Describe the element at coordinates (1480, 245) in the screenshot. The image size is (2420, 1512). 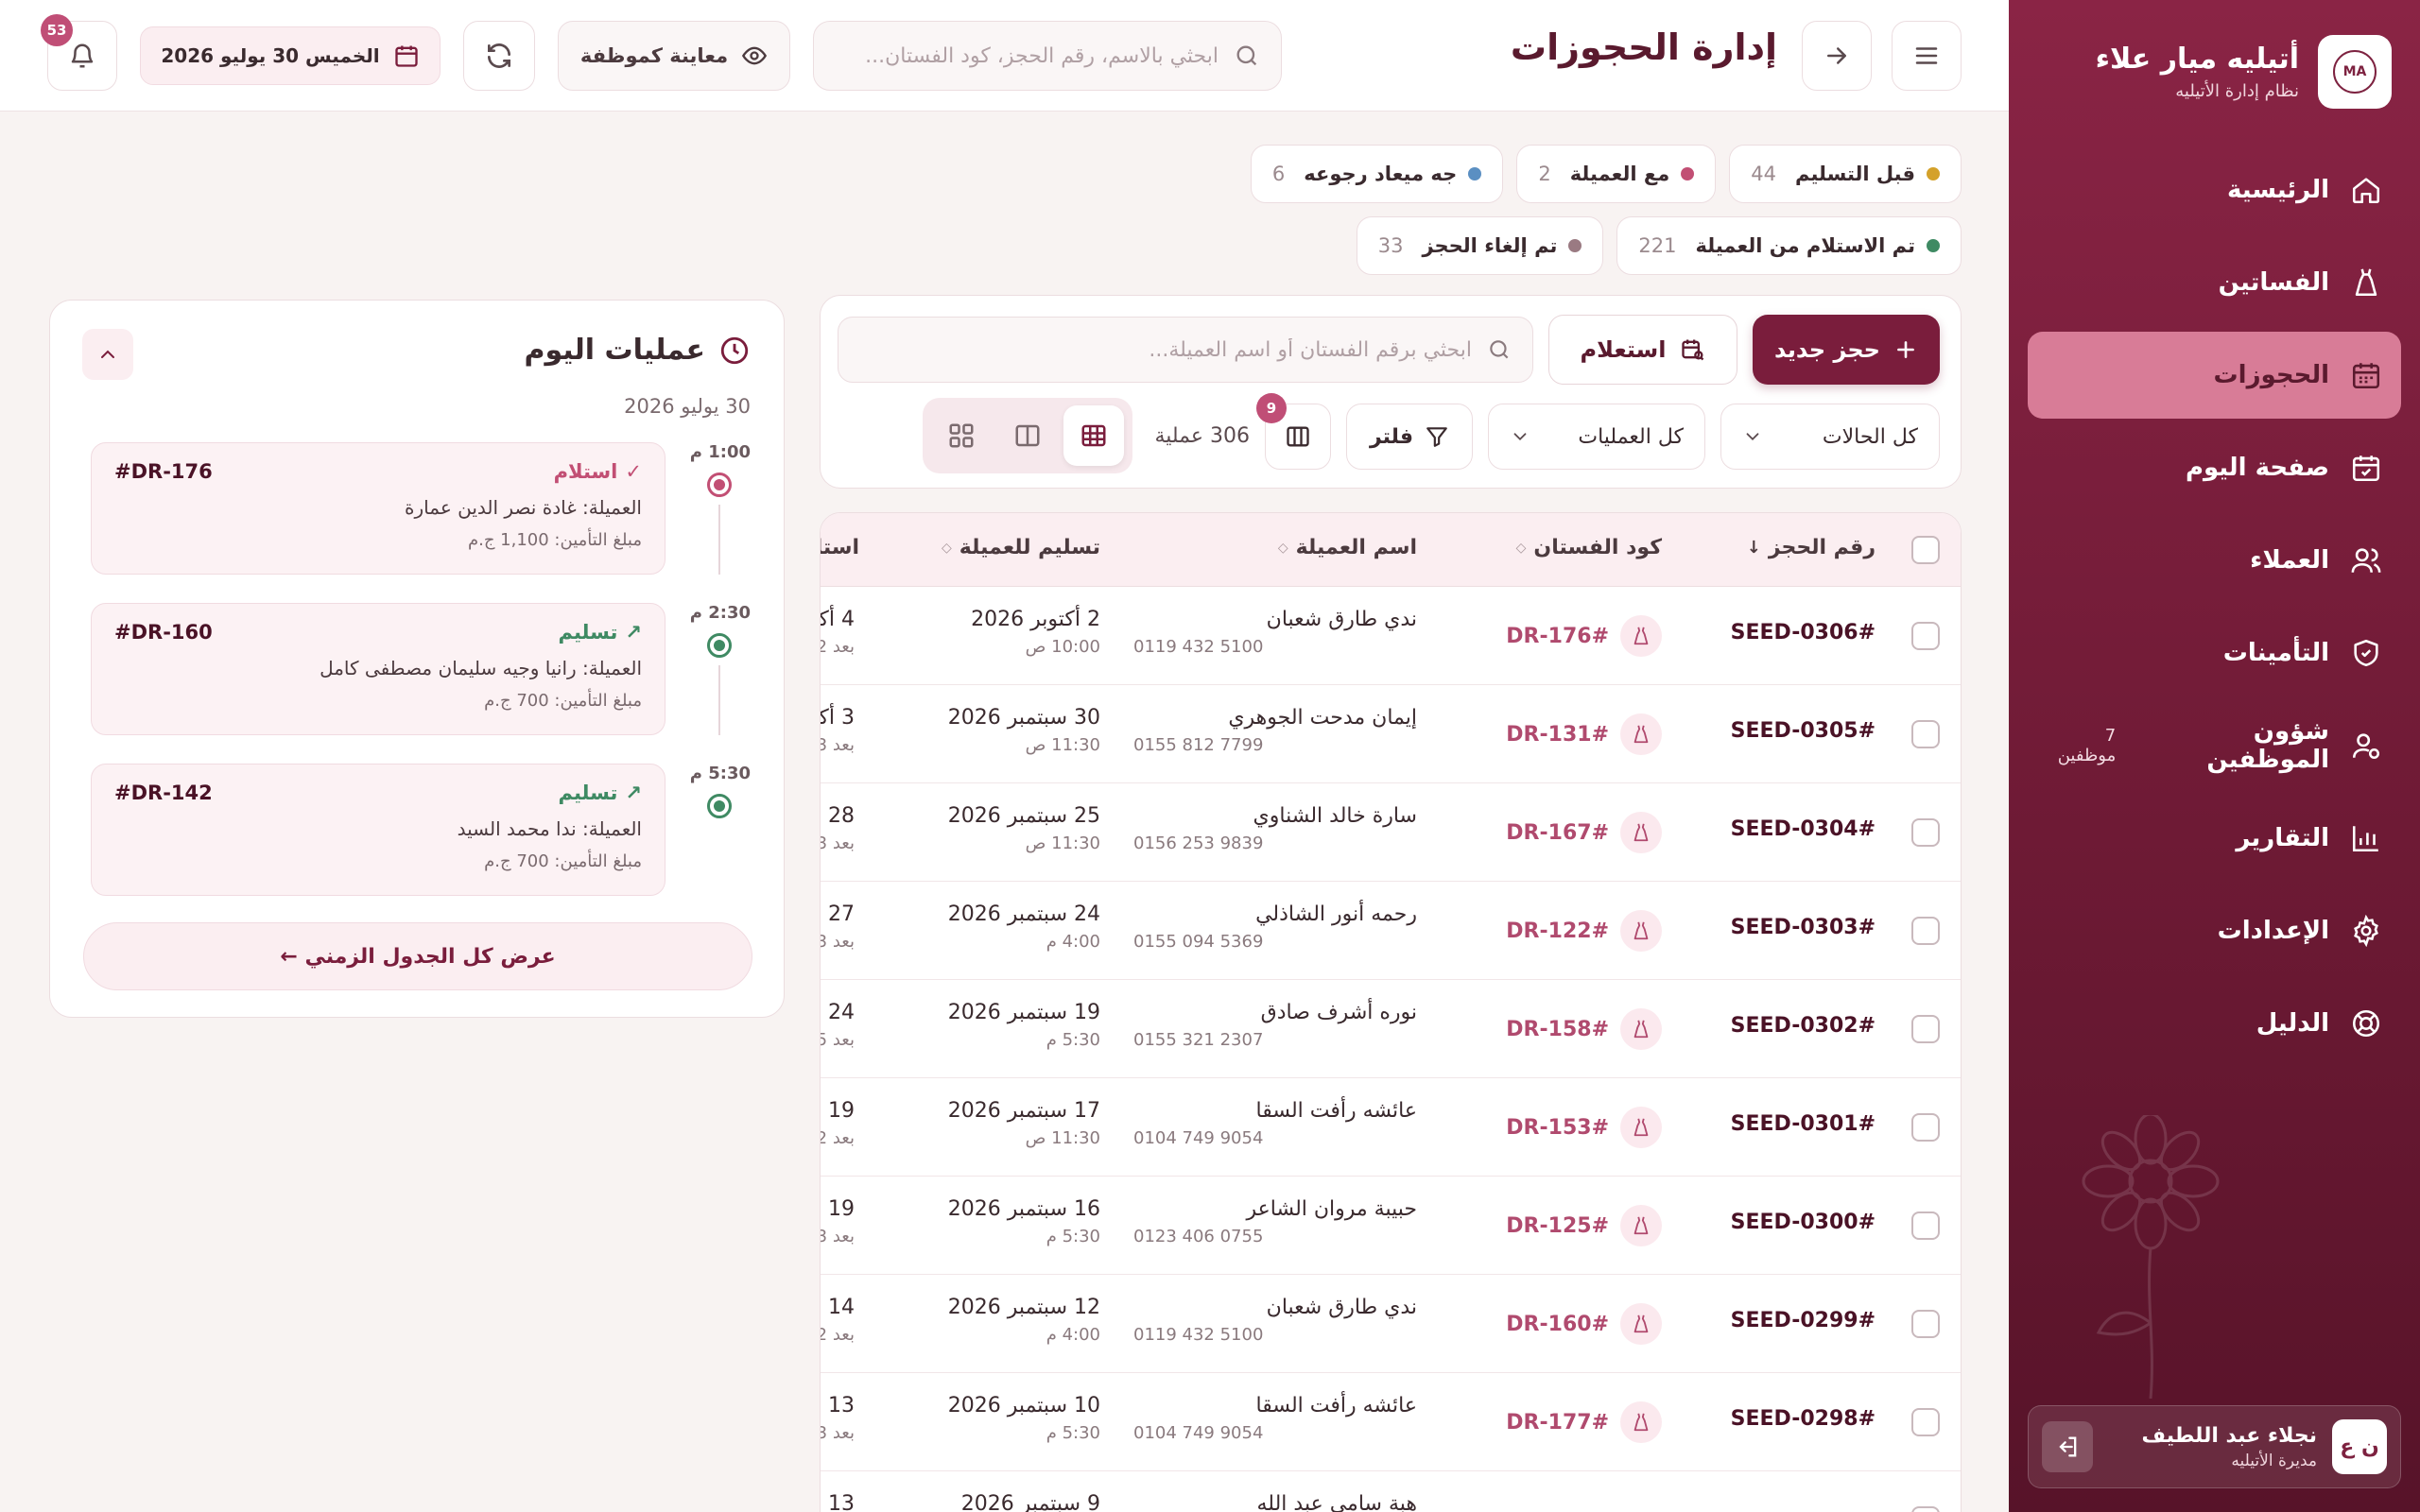
I see `status-chip-cancelled: تم إلغاء الحجز 33` at that location.